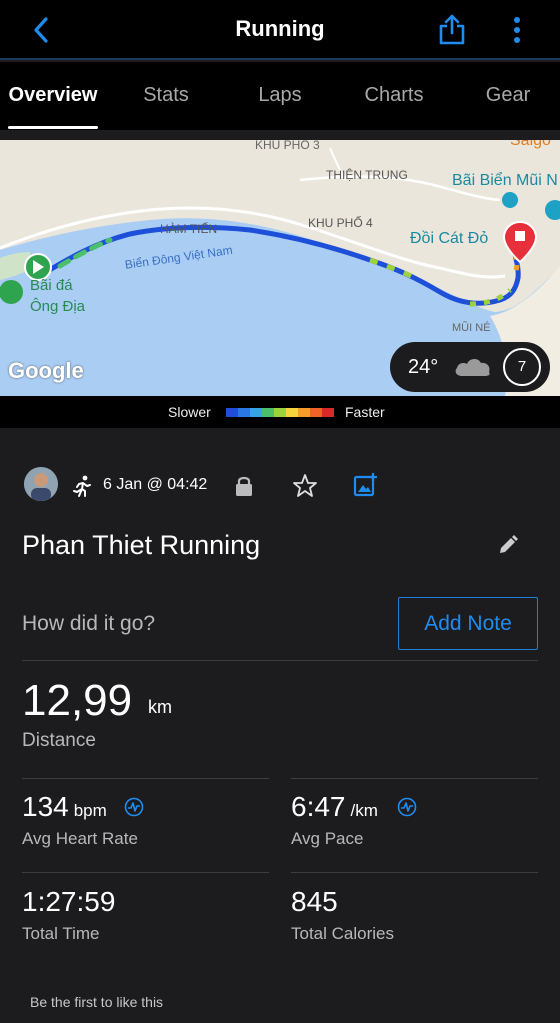  I want to click on tab-laps: Laps, so click(280, 95).